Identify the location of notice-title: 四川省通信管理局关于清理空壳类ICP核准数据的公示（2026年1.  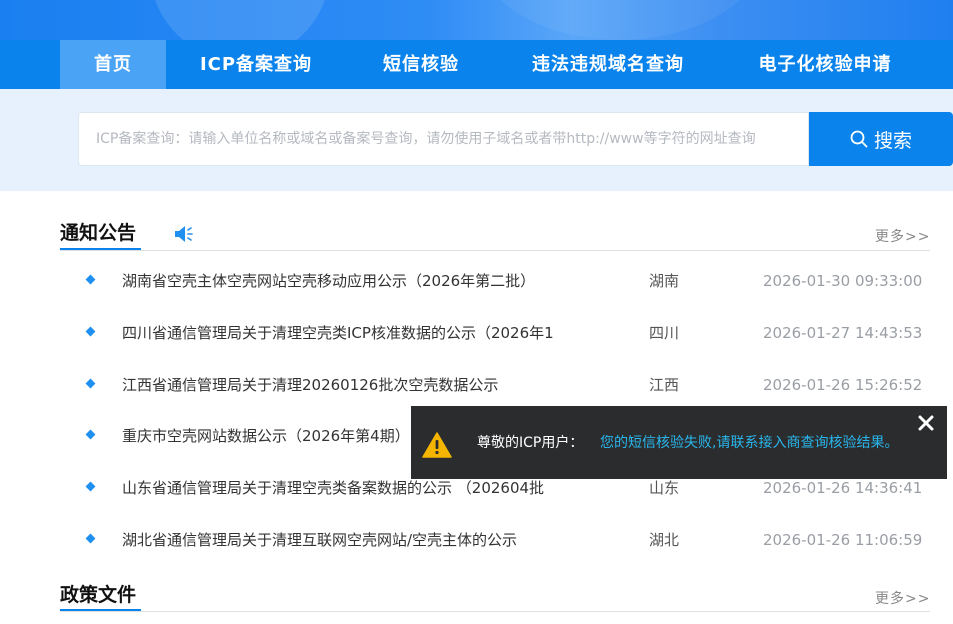
(338, 333).